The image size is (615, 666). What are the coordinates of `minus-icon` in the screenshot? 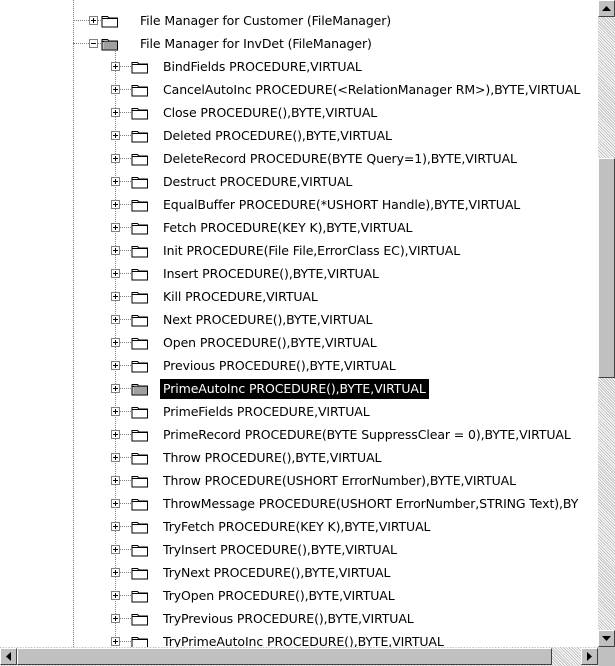 It's located at (93, 43).